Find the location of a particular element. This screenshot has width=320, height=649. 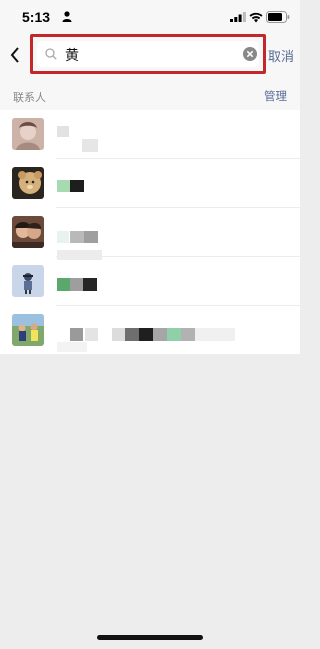

search-highlight-box: 黄 is located at coordinates (148, 54).